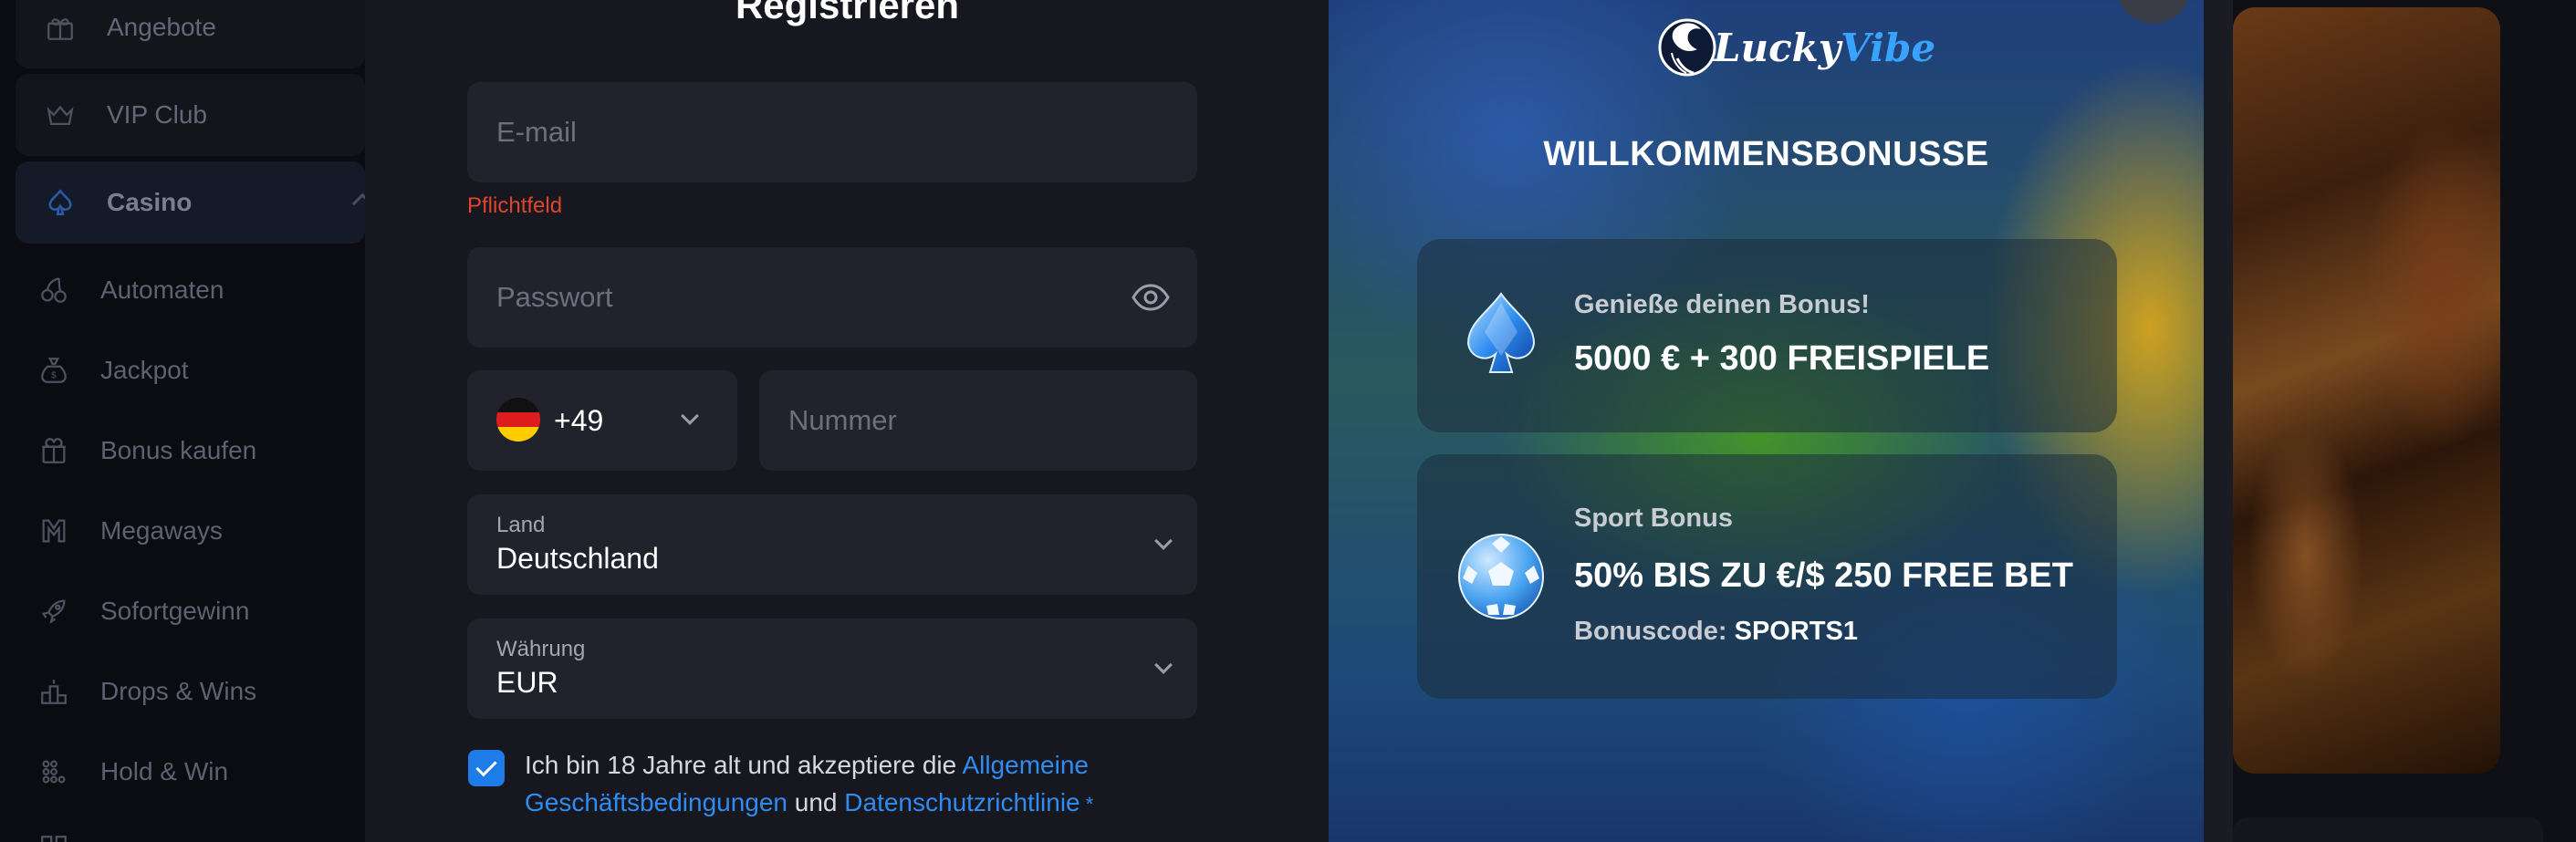 This screenshot has height=842, width=2576. What do you see at coordinates (162, 289) in the screenshot?
I see `sidebar-item-label: Automaten` at bounding box center [162, 289].